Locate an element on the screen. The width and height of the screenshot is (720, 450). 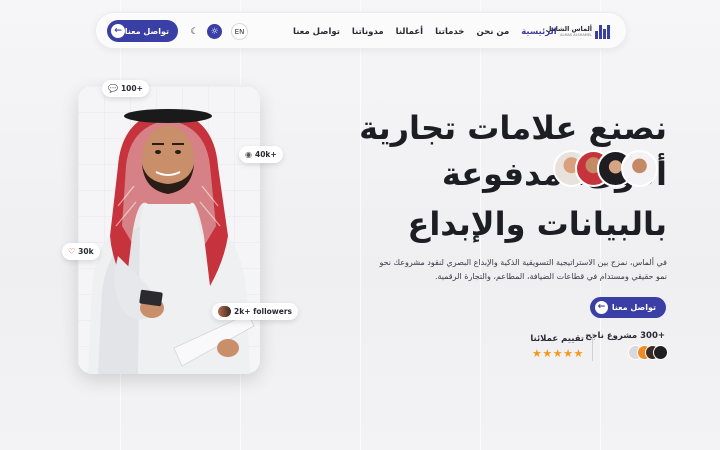
eye-icon: ◉ is located at coordinates (248, 154).